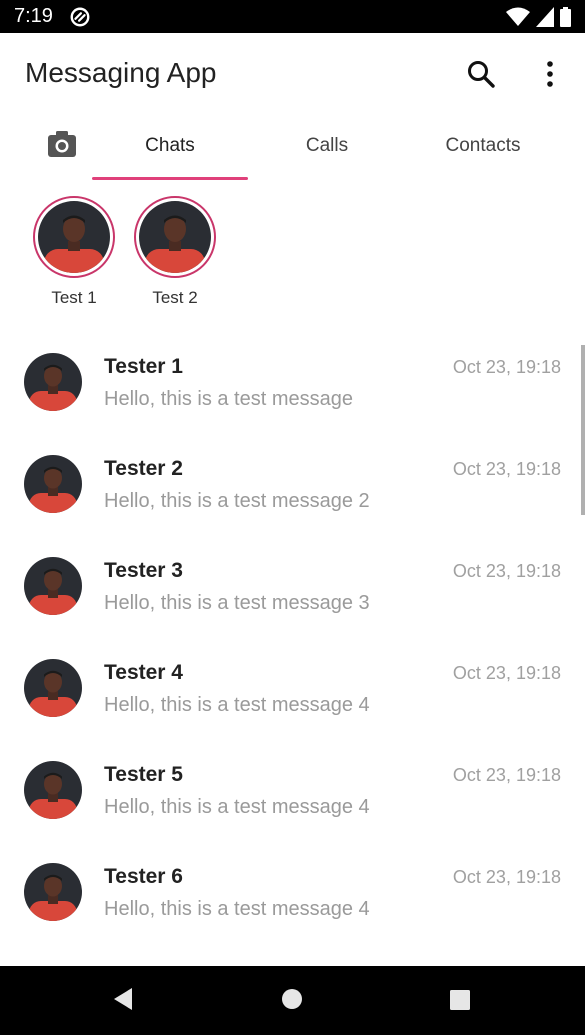  What do you see at coordinates (175, 297) in the screenshot?
I see `story-label: Test 2` at bounding box center [175, 297].